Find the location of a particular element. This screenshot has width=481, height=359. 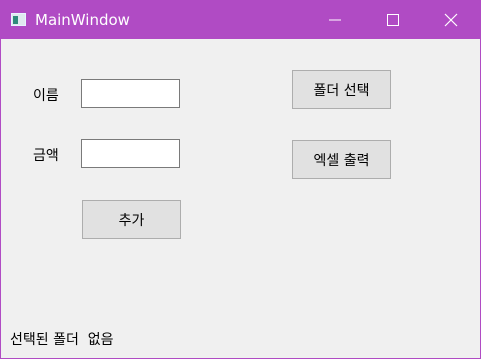

maximize-button is located at coordinates (393, 20).